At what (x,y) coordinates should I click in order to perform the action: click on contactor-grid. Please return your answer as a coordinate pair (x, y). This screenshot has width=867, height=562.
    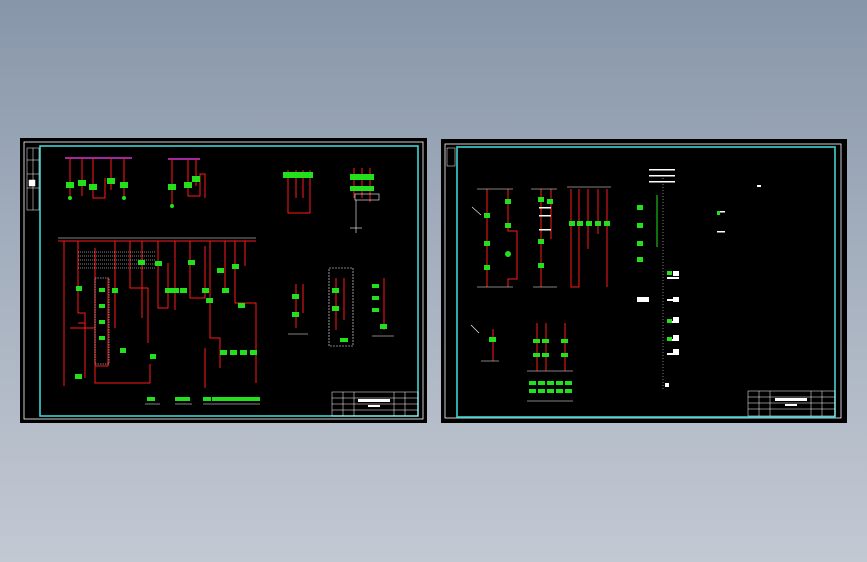
    Looking at the image, I should click on (550, 362).